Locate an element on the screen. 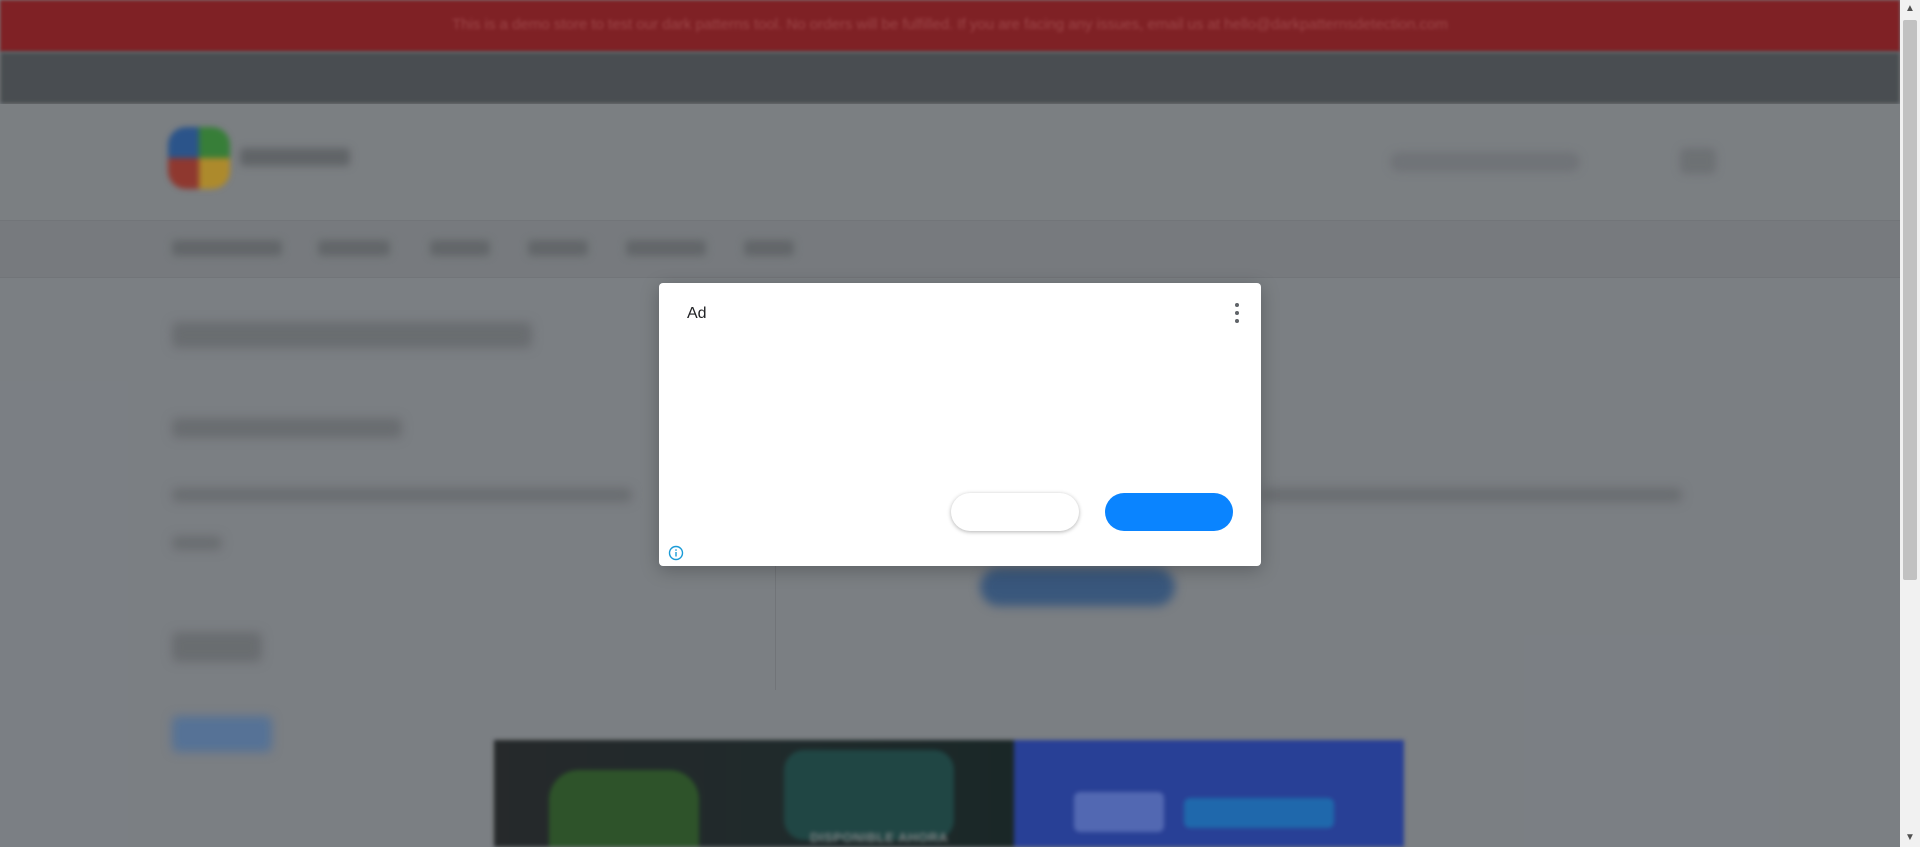 The height and width of the screenshot is (847, 1920). ad-secondary-button is located at coordinates (1015, 512).